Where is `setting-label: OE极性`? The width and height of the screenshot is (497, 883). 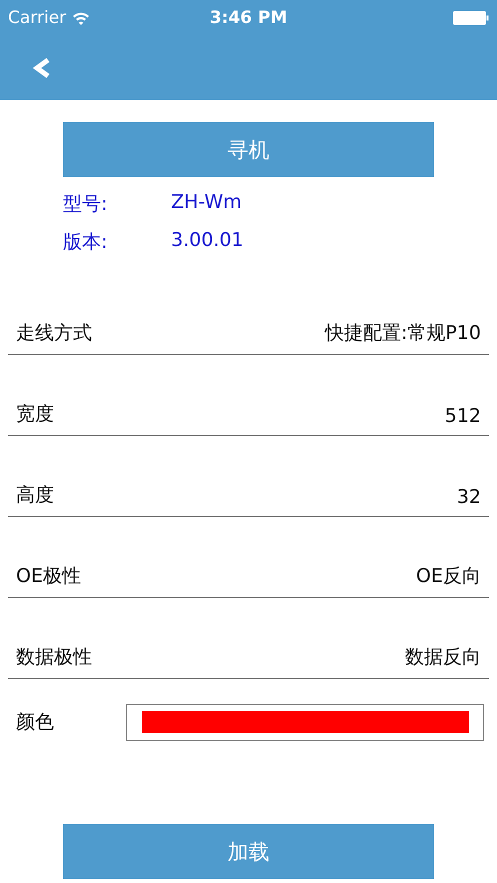 setting-label: OE极性 is located at coordinates (48, 576).